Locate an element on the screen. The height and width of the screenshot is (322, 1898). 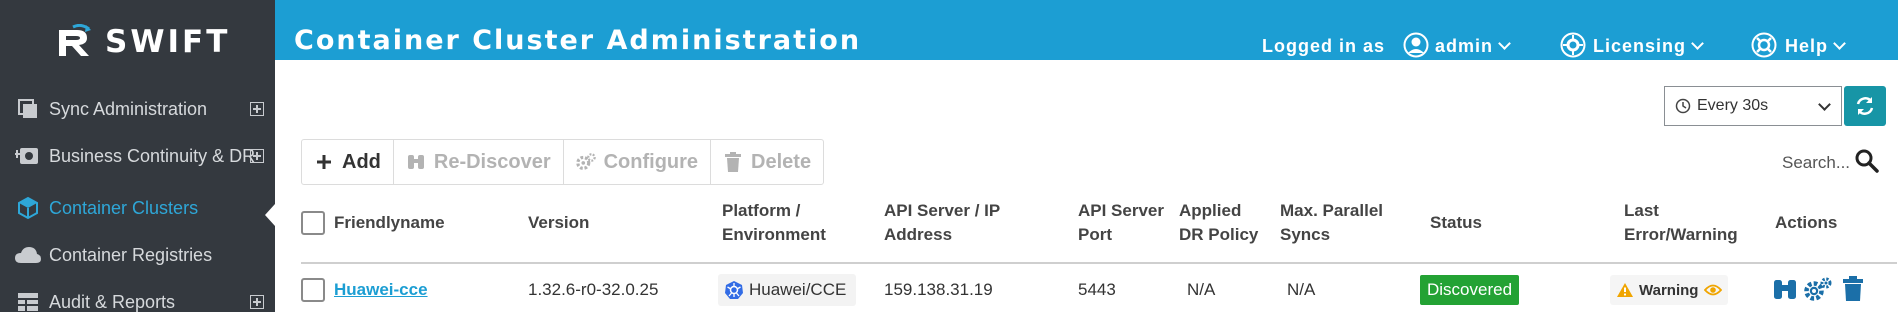
add-button: Add is located at coordinates (348, 162).